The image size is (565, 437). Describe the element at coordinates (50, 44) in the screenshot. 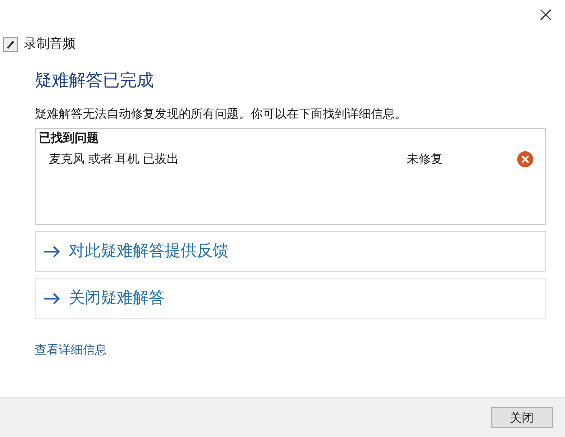

I see `window-title: 录制音频` at that location.